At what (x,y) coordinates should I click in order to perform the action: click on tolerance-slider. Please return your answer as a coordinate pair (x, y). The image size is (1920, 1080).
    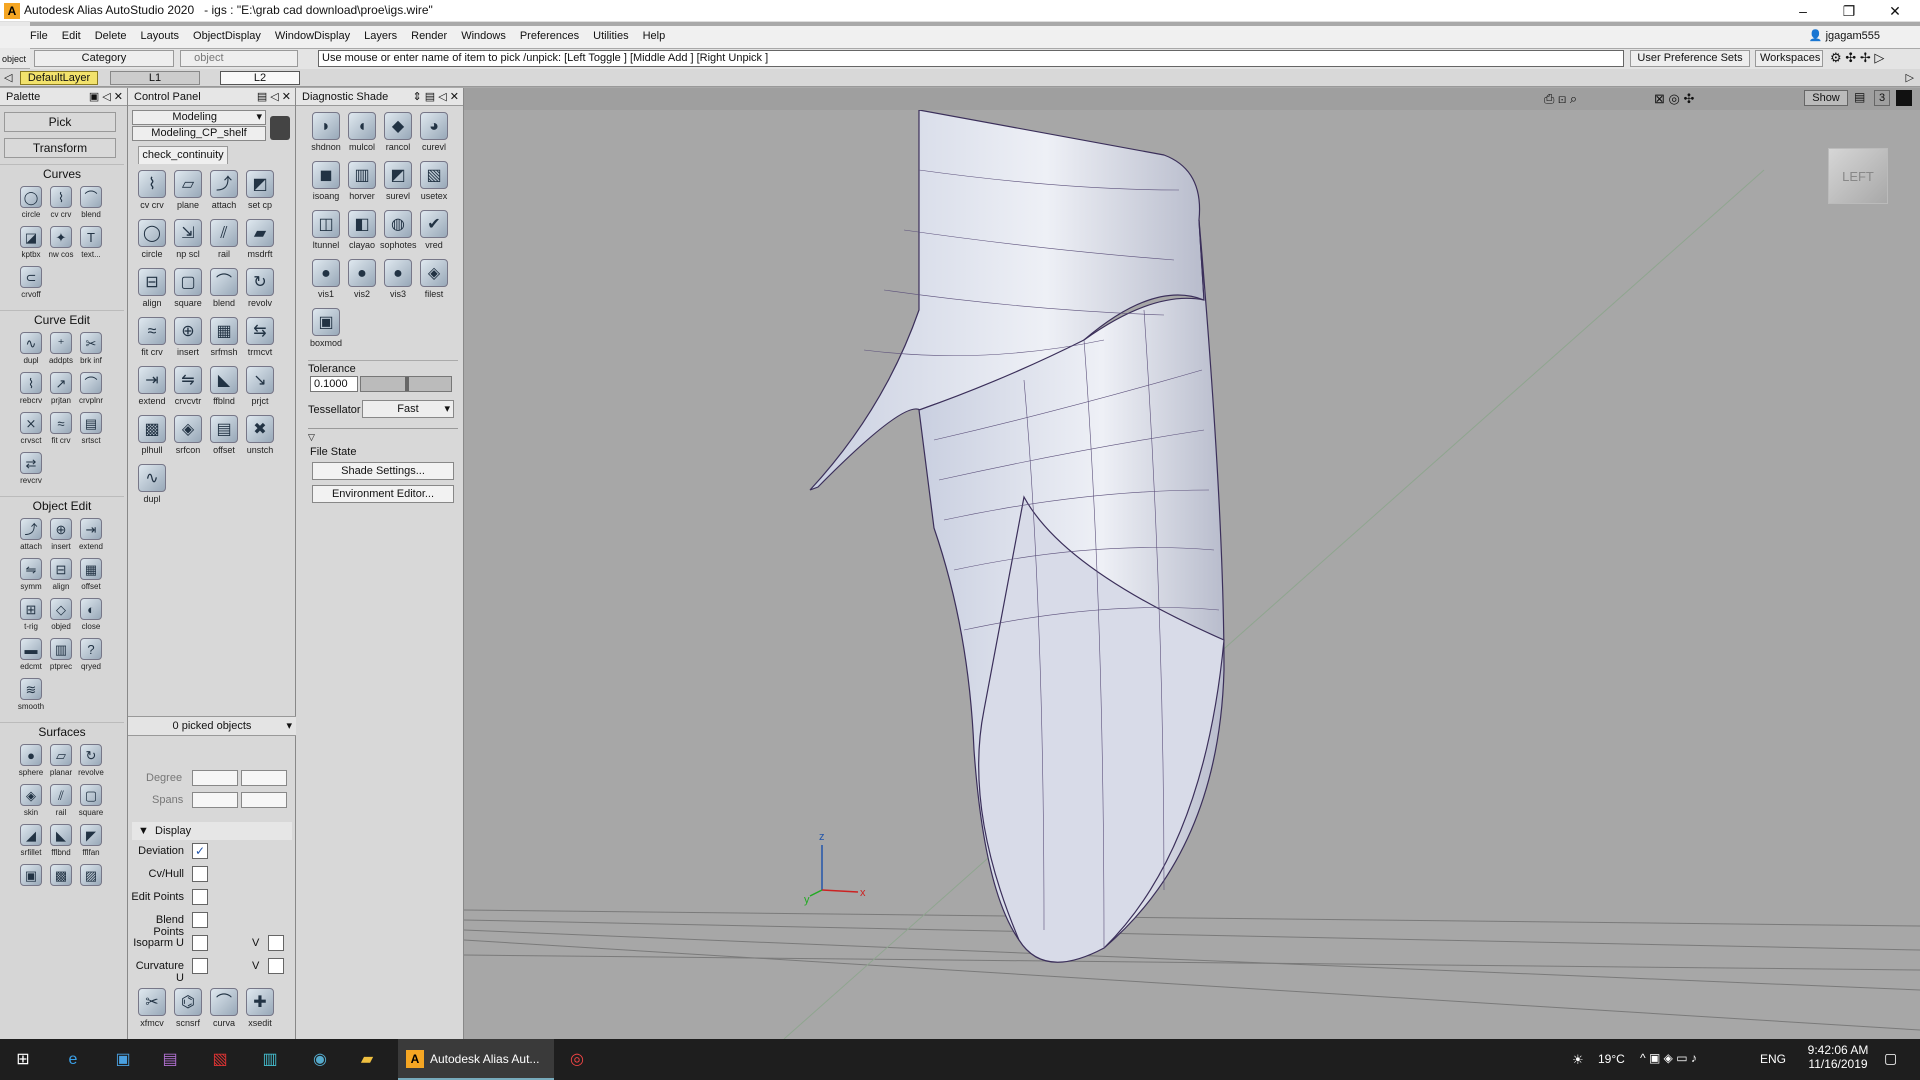
    Looking at the image, I should click on (406, 384).